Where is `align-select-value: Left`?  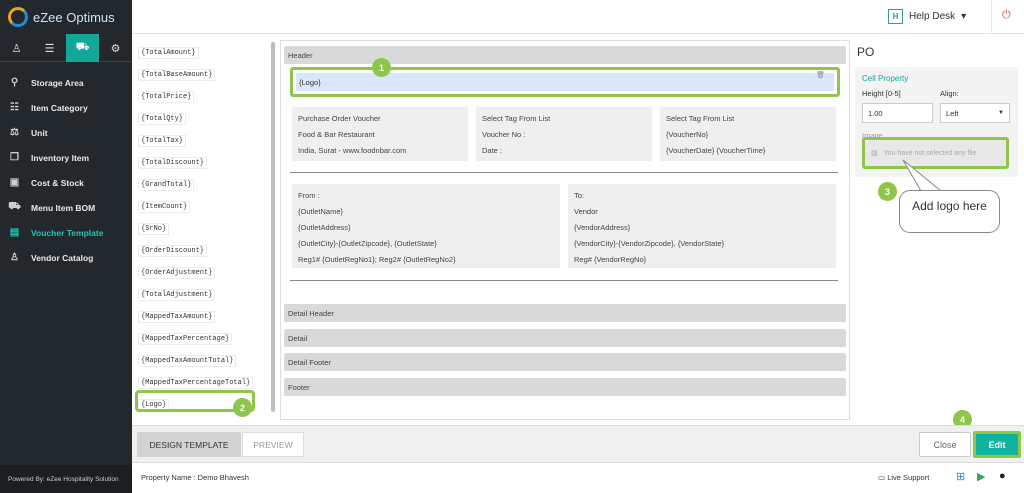 align-select-value: Left is located at coordinates (952, 113).